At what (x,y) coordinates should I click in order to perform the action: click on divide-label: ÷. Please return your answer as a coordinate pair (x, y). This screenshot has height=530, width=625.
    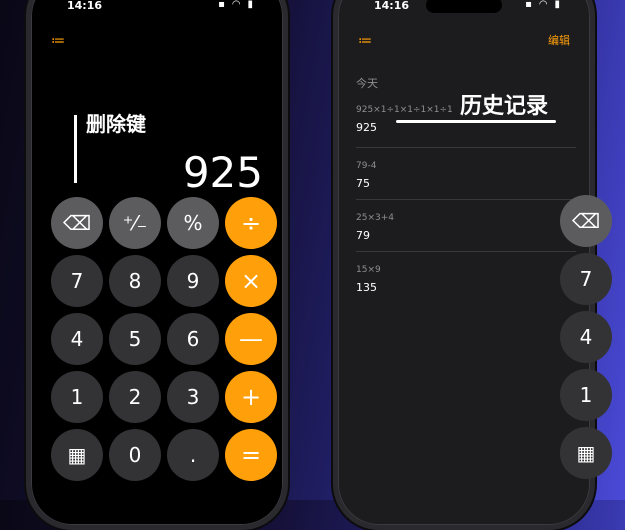
    Looking at the image, I should click on (251, 223).